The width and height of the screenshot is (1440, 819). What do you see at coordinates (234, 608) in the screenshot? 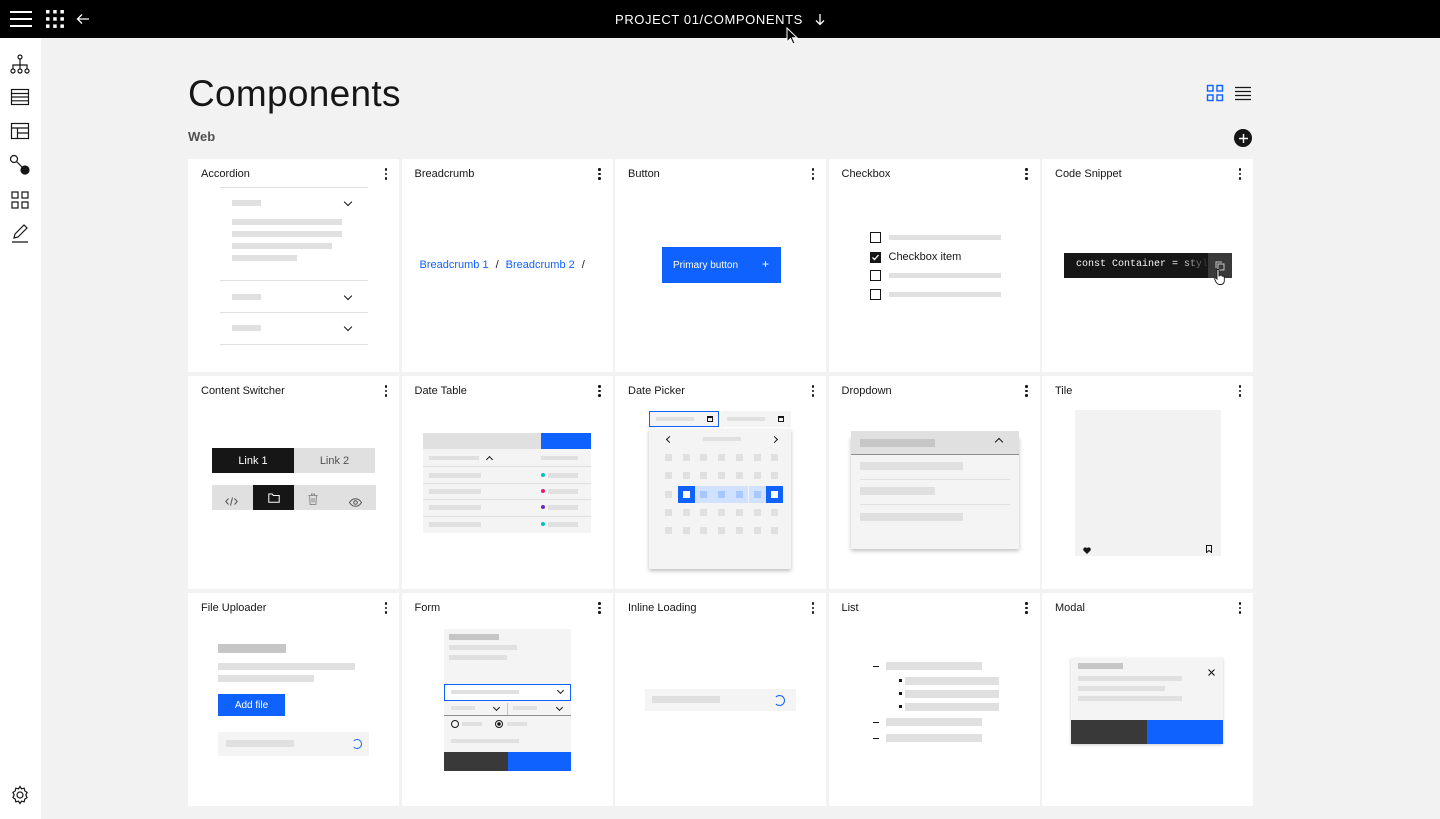
I see `card-title: File Uploader` at bounding box center [234, 608].